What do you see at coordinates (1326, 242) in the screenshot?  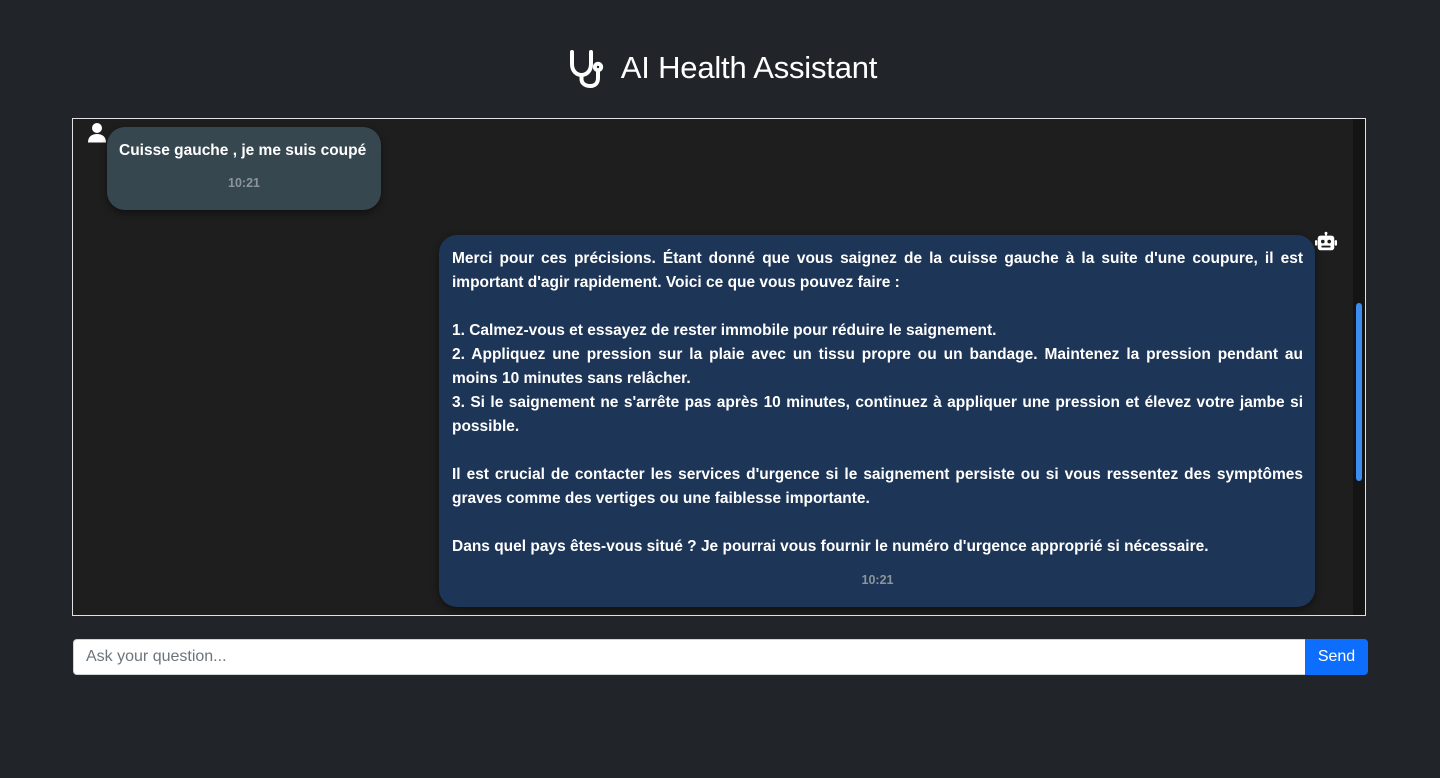 I see `robot-icon` at bounding box center [1326, 242].